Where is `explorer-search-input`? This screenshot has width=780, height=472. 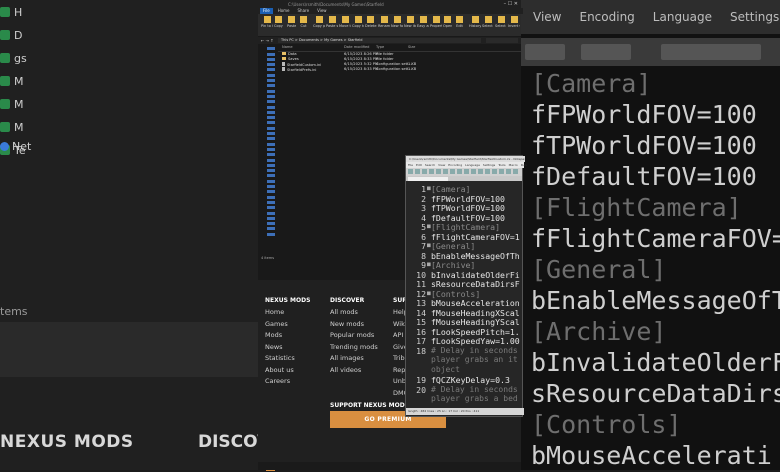
explorer-search-input is located at coordinates (502, 40).